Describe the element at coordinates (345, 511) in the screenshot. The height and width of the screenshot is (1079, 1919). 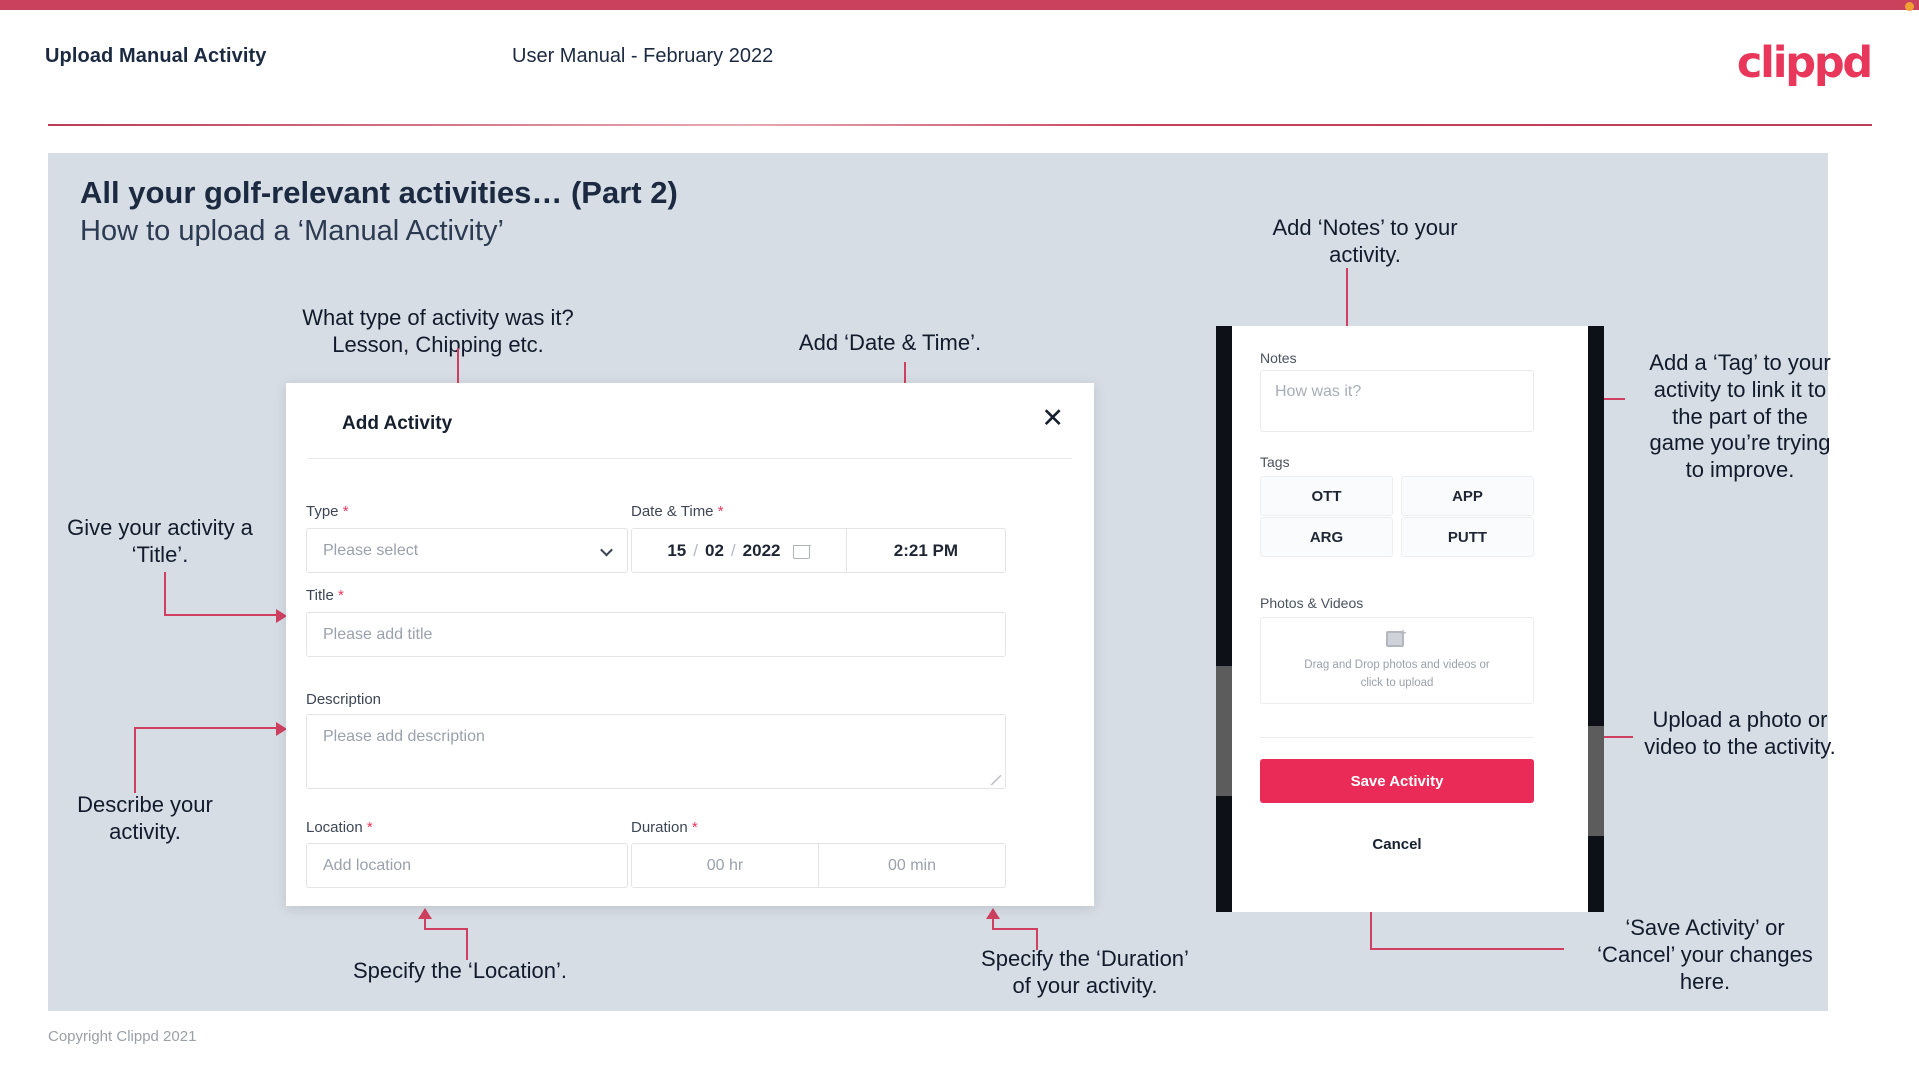
I see `type-required-asterisk: *` at that location.